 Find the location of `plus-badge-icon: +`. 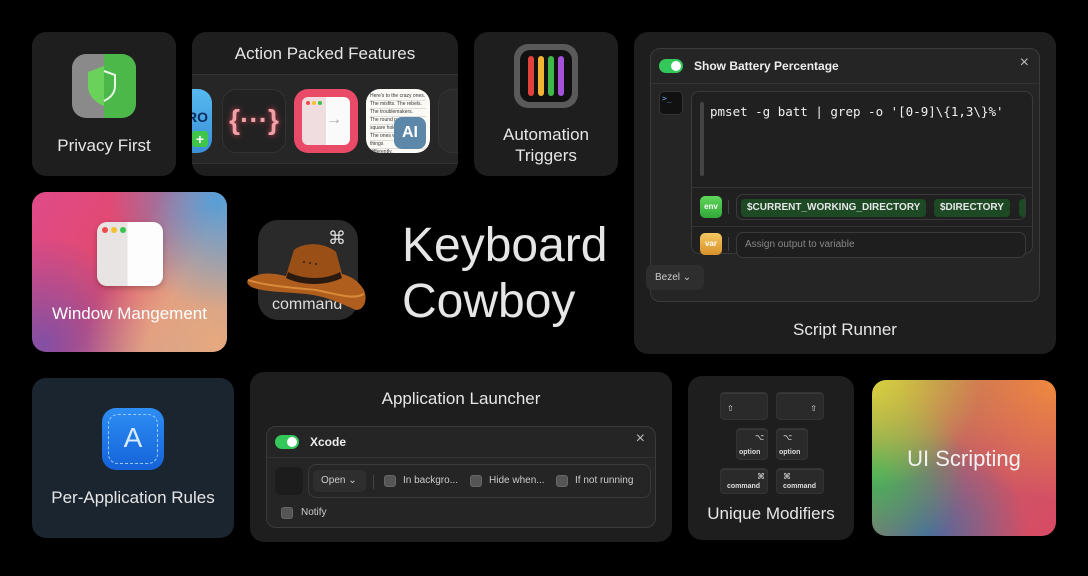

plus-badge-icon: + is located at coordinates (200, 139).